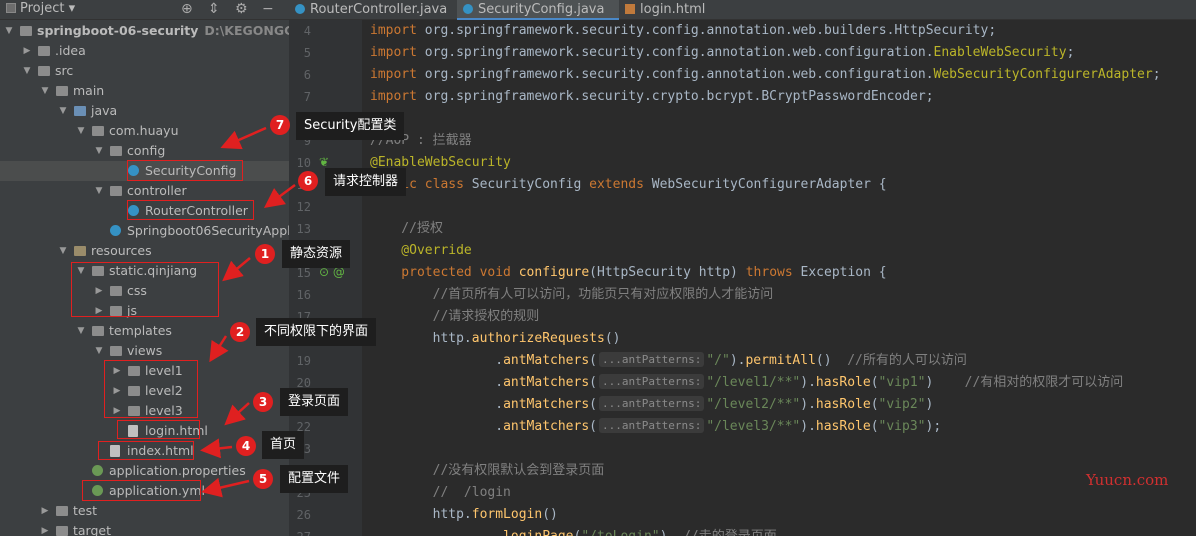 The width and height of the screenshot is (1196, 536). Describe the element at coordinates (1127, 480) in the screenshot. I see `watermark: Yuucn.com` at that location.